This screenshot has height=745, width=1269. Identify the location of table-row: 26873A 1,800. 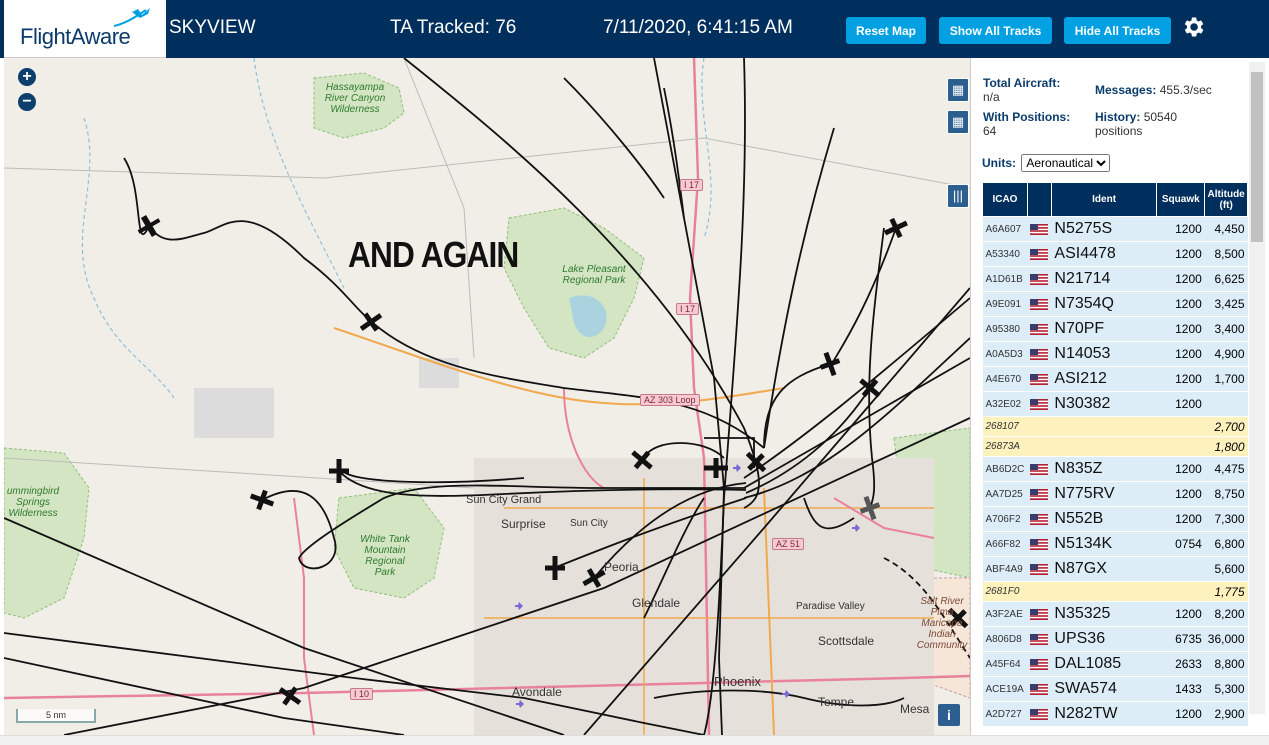
(1115, 446).